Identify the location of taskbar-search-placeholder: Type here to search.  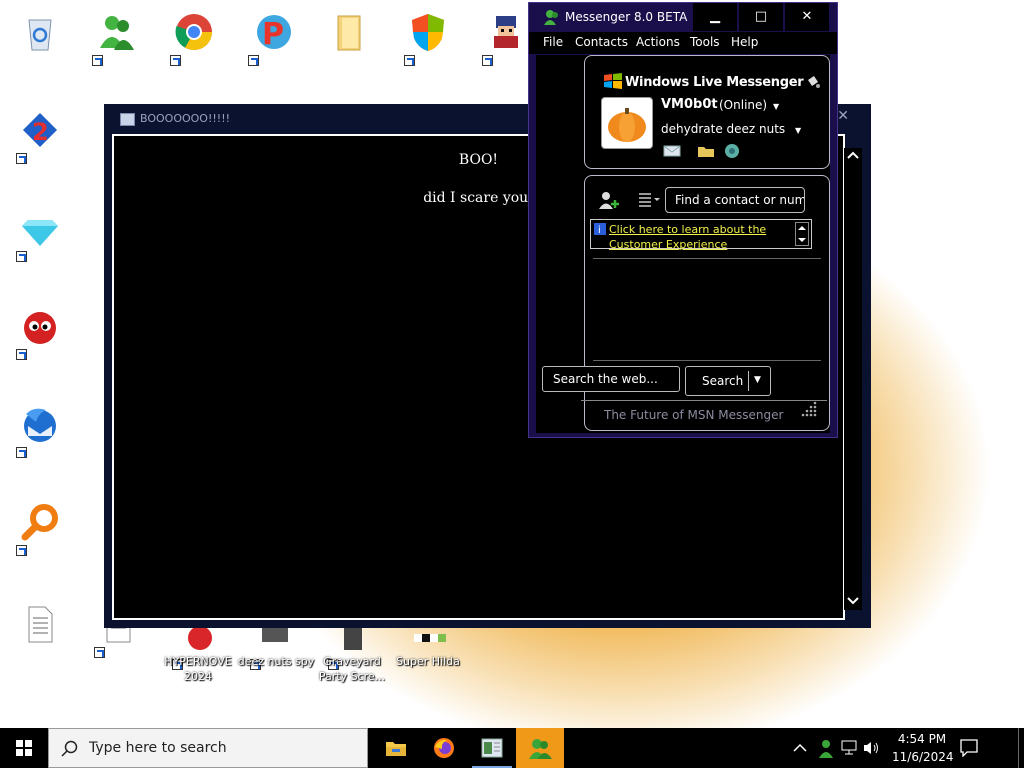
(158, 748).